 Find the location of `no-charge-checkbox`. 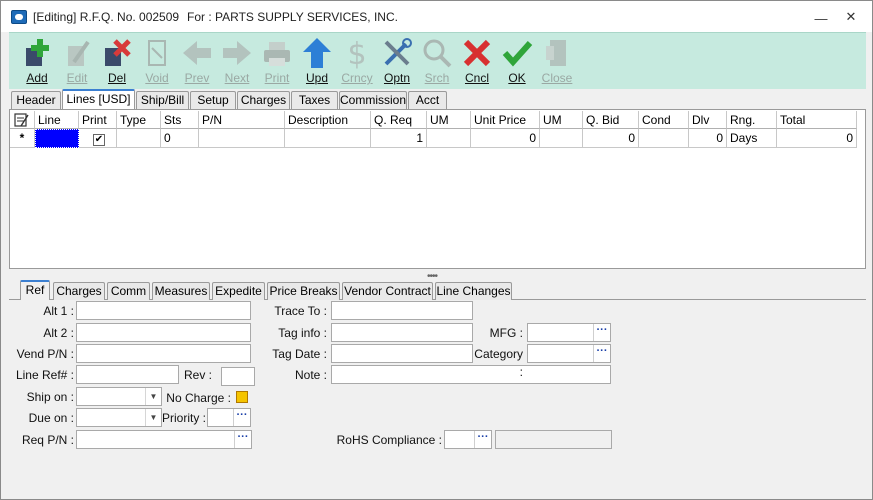

no-charge-checkbox is located at coordinates (242, 397).